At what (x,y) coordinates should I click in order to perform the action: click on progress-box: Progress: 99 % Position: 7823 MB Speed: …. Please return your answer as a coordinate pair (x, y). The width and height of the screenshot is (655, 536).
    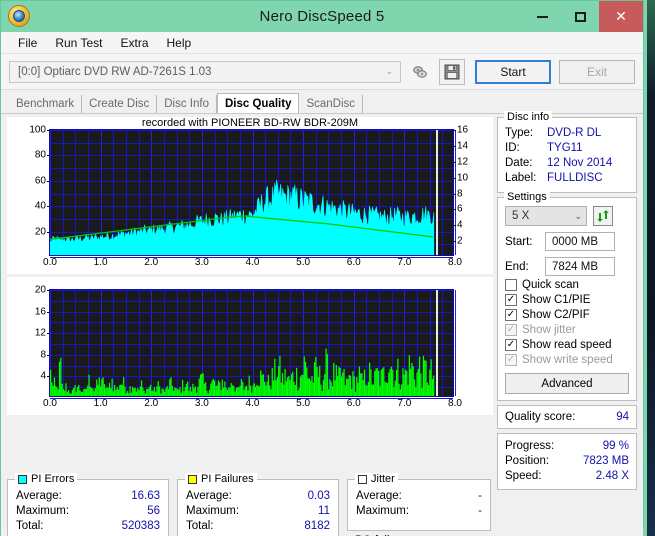
    Looking at the image, I should click on (567, 461).